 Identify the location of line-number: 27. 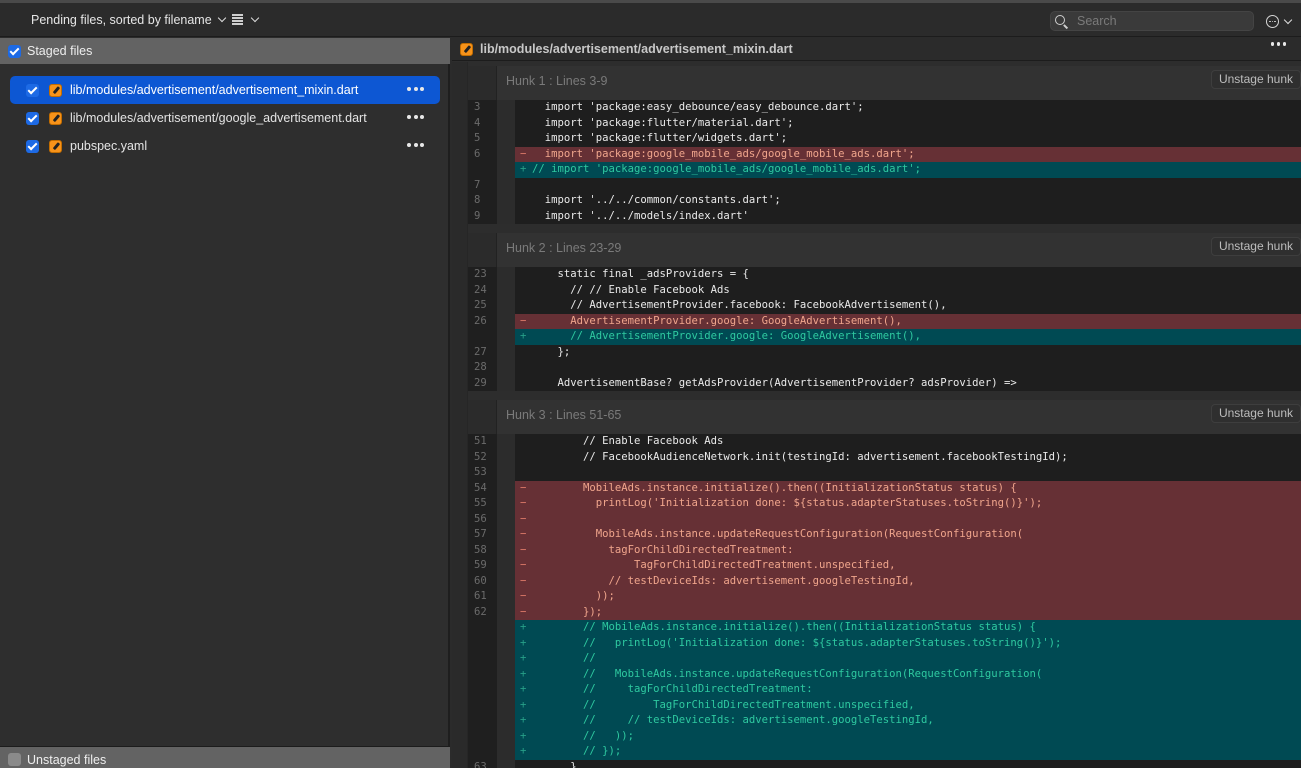
(482, 352).